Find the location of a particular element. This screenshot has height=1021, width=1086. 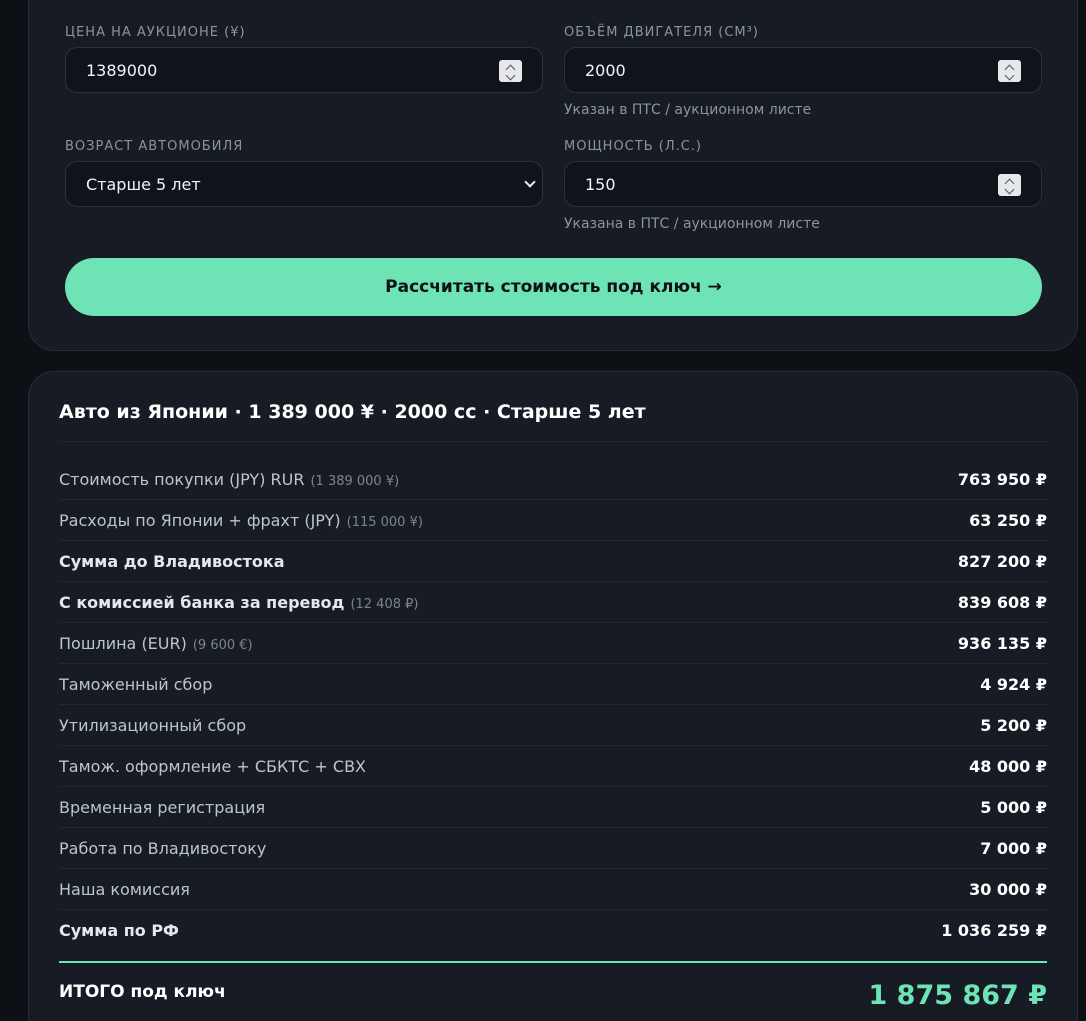

car-age-value: Старше 5 лет is located at coordinates (143, 184).